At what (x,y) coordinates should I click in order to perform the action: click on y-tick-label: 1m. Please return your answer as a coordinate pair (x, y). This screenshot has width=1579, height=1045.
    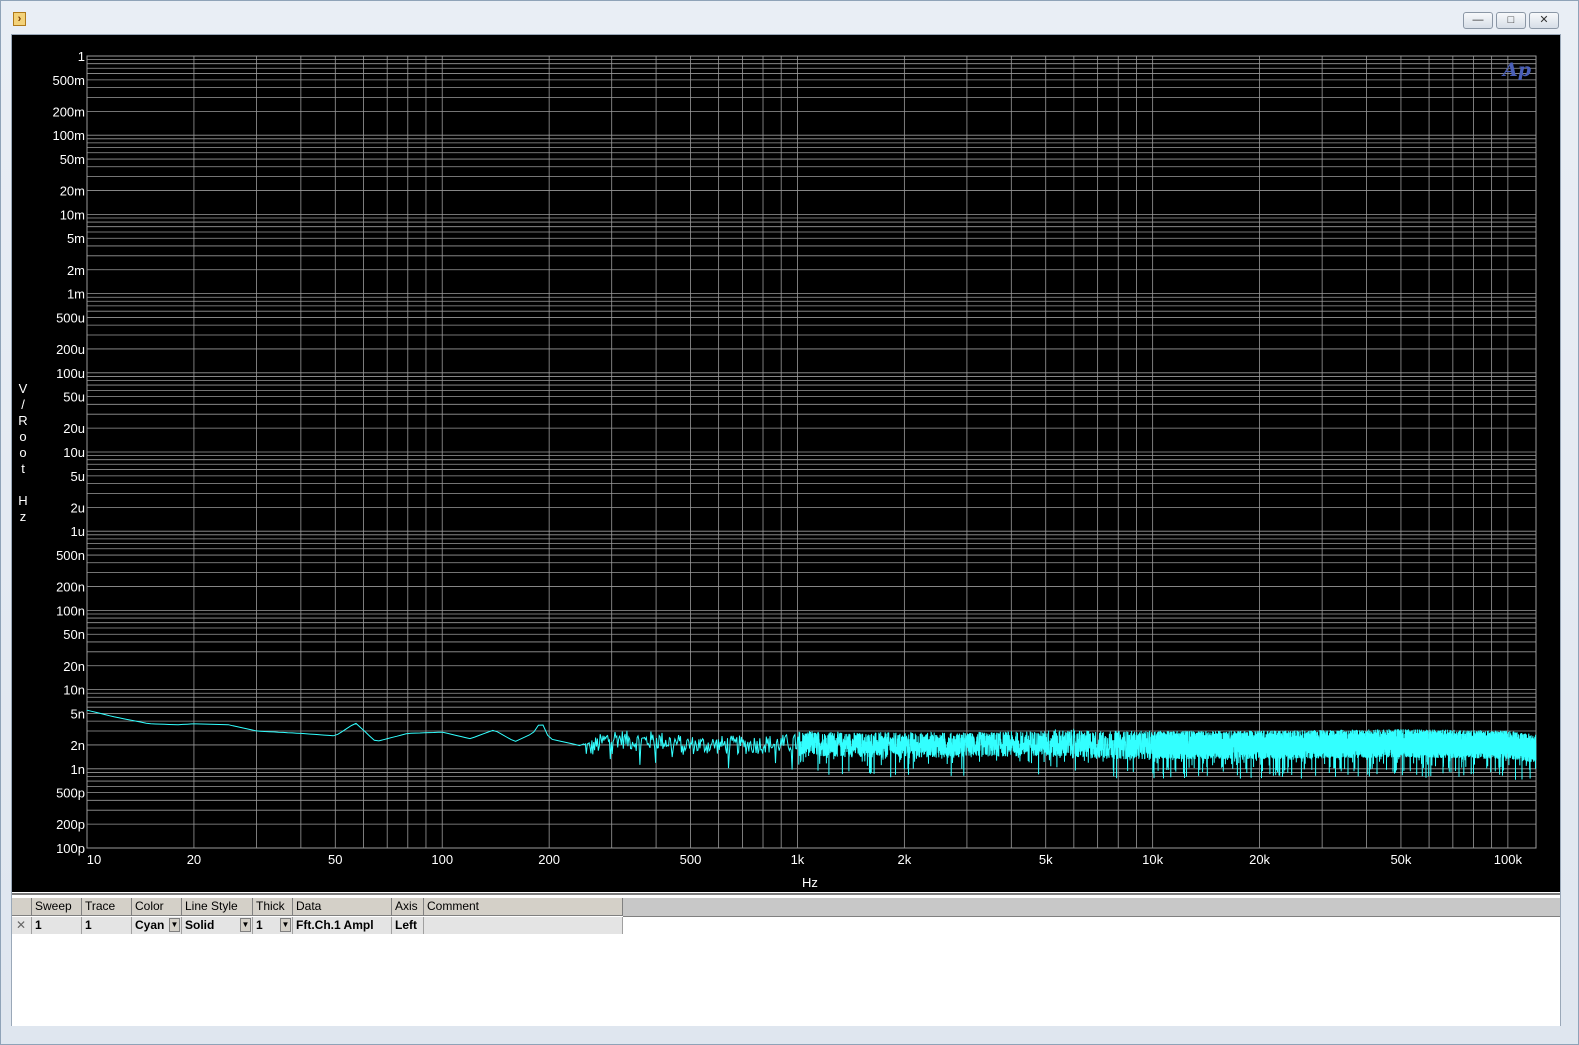
    Looking at the image, I should click on (76, 294).